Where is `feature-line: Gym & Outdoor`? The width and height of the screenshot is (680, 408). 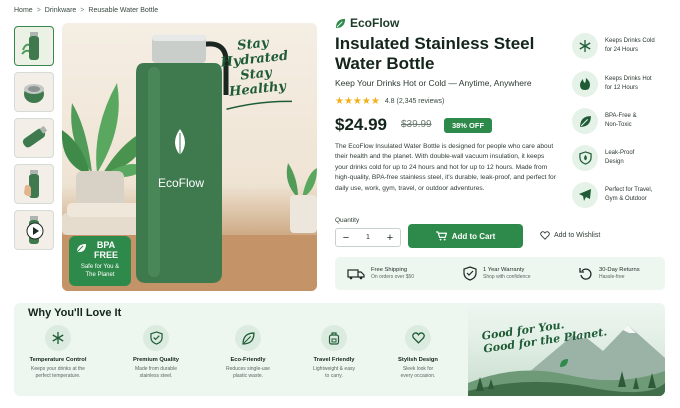 feature-line: Gym & Outdoor is located at coordinates (626, 199).